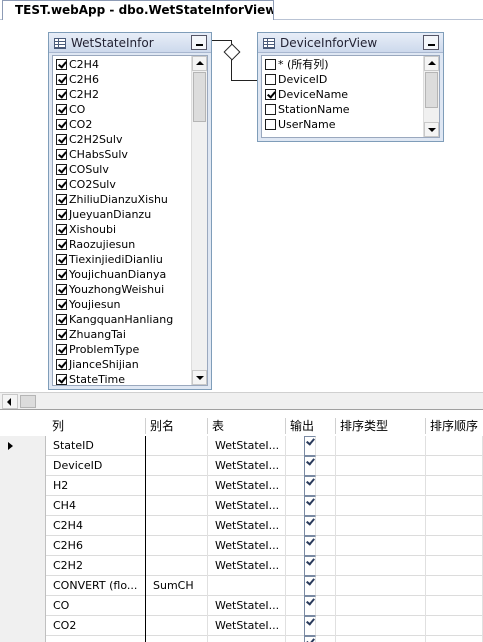  Describe the element at coordinates (350, 43) in the screenshot. I see `table-window-header: DeviceInforView` at that location.